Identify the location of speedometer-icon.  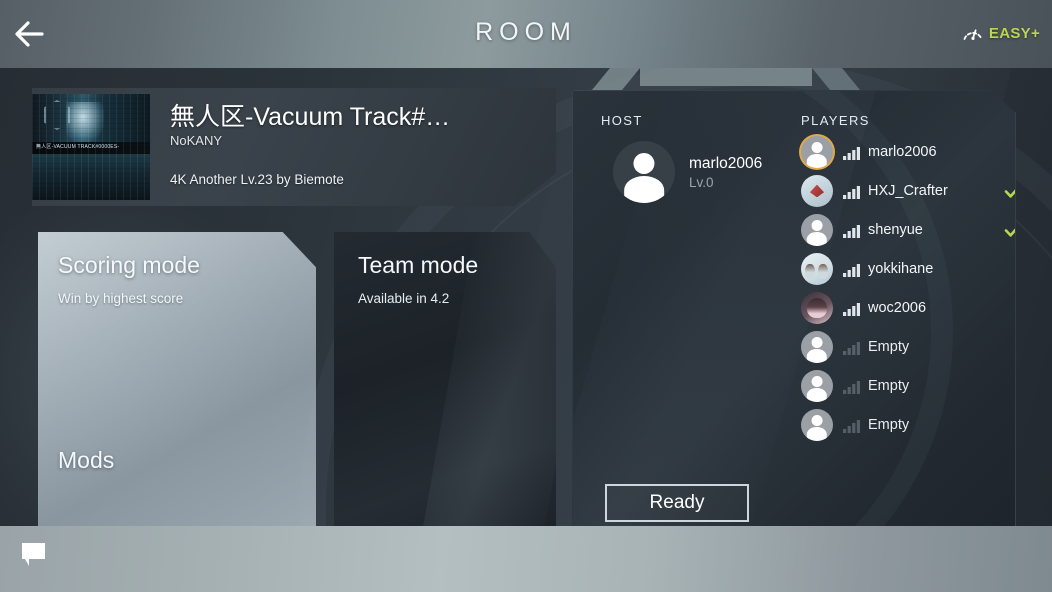
(973, 34).